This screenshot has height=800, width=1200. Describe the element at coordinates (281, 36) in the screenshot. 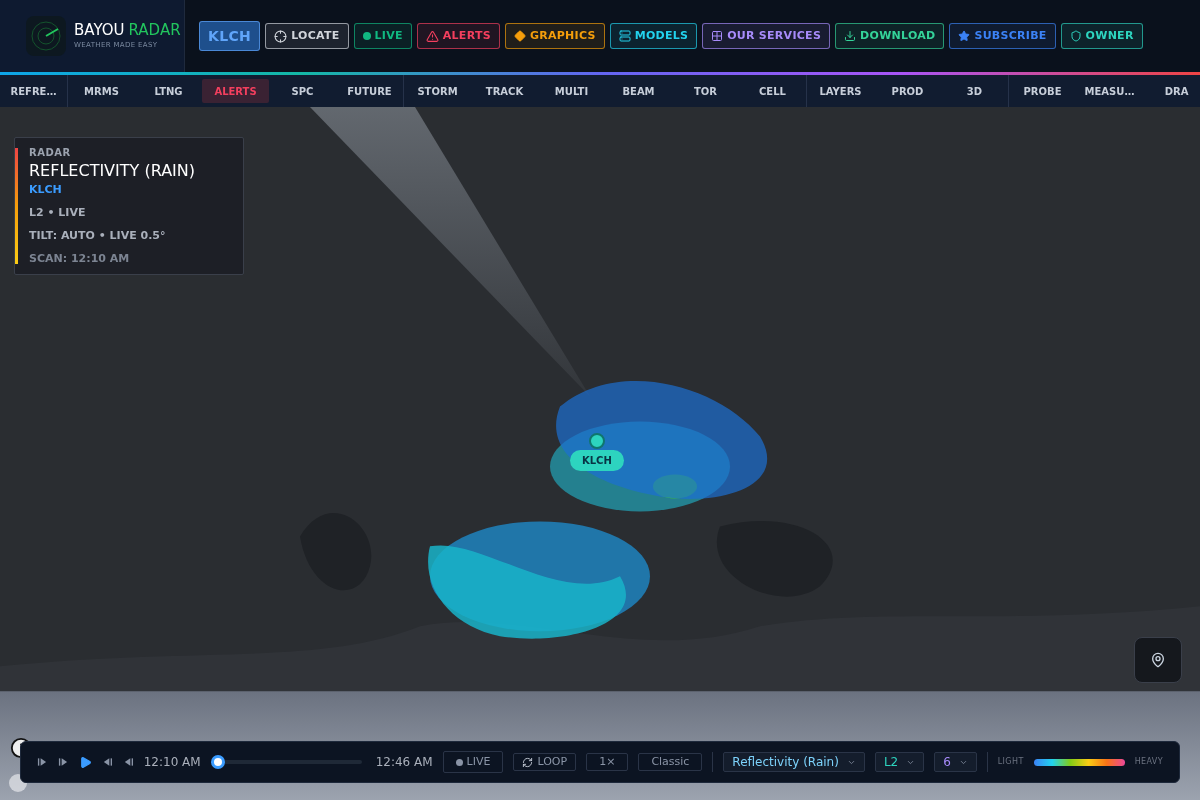

I see `crosshair-icon` at that location.